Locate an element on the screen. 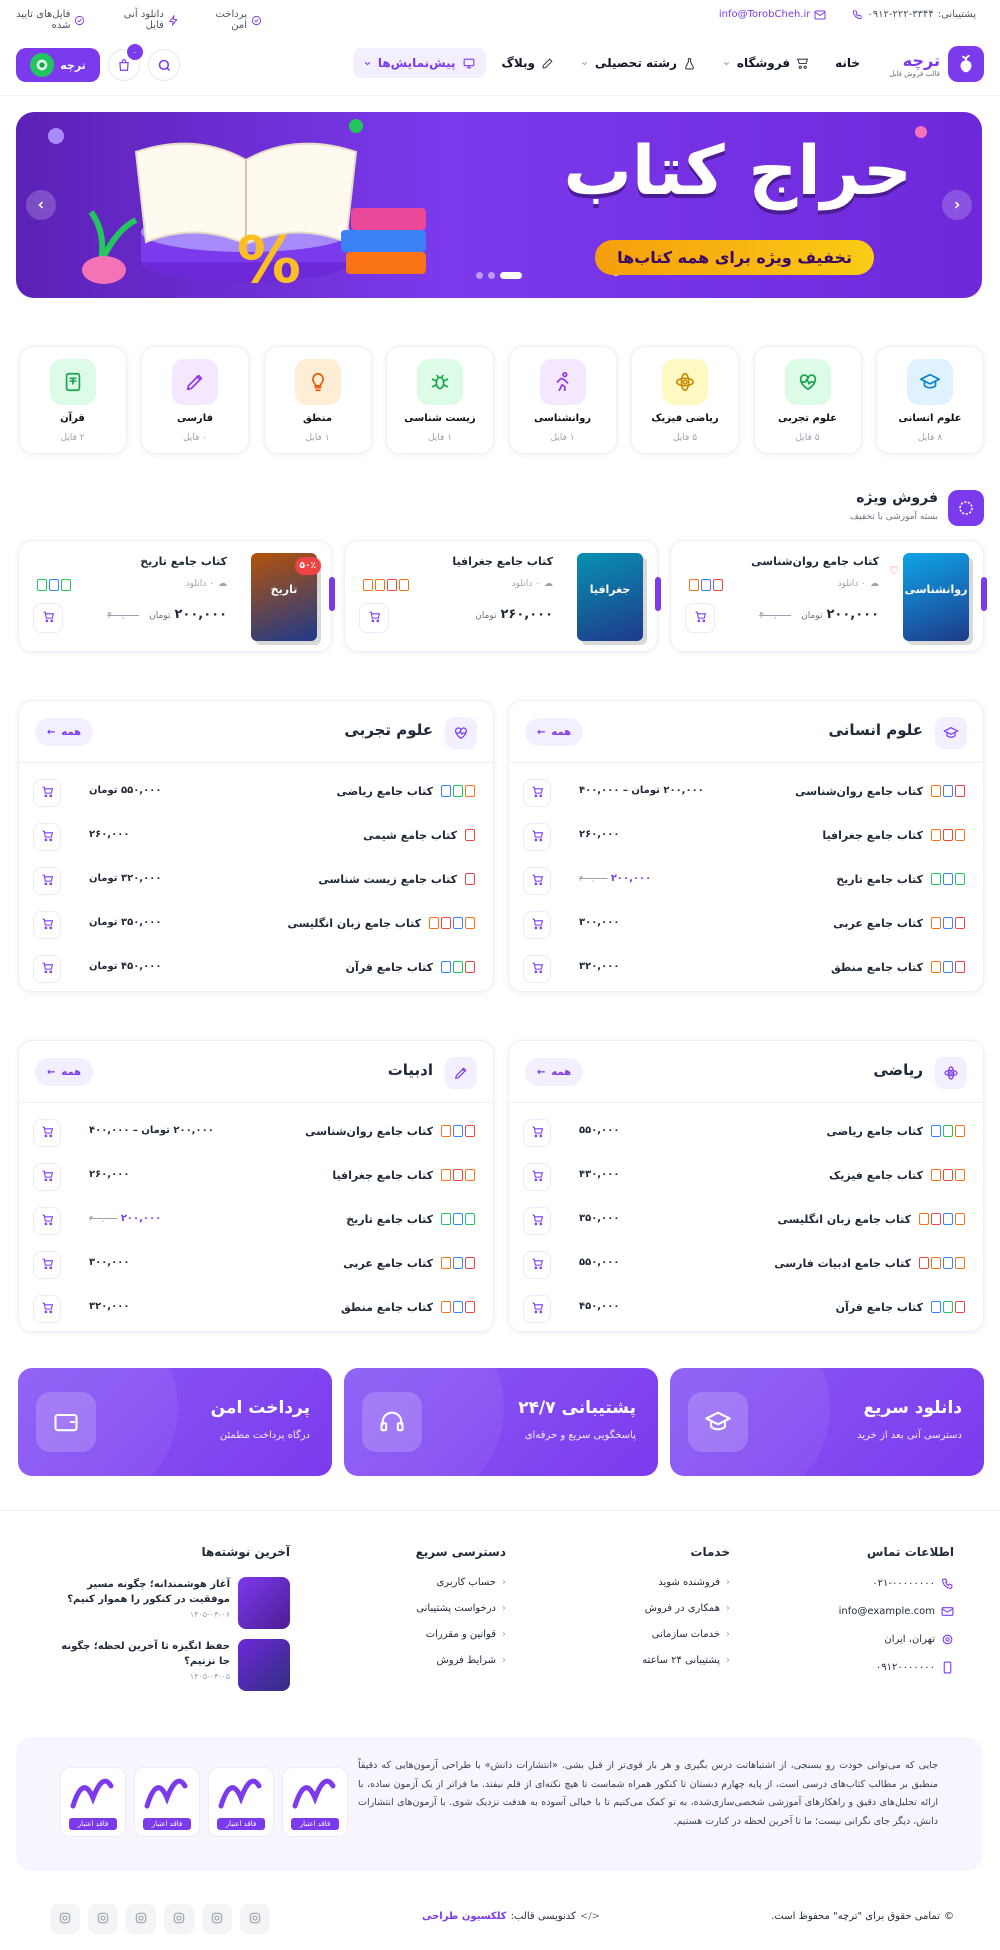  footer-link: ‹ خدمات سازمانی is located at coordinates (665, 1634).